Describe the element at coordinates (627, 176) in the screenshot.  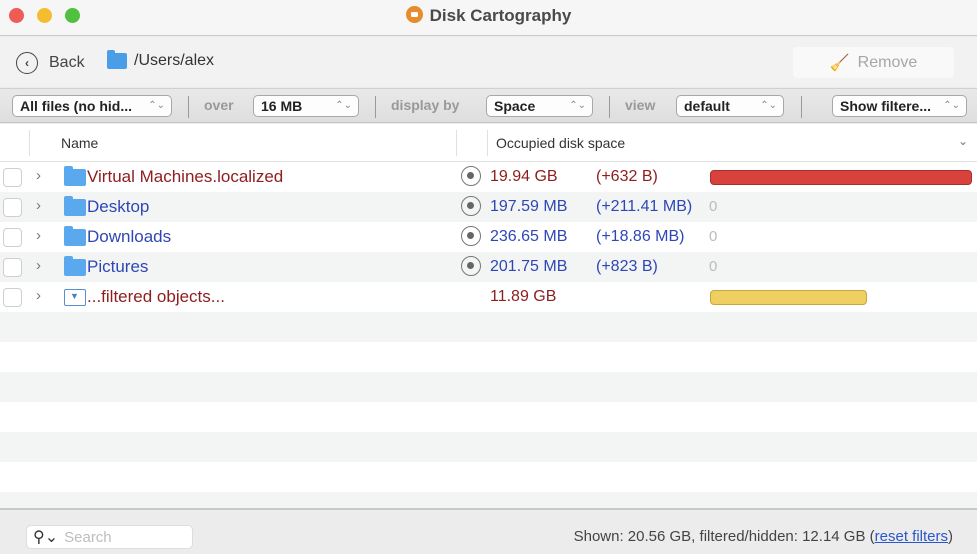
I see `size-delta: (+632 B)` at that location.